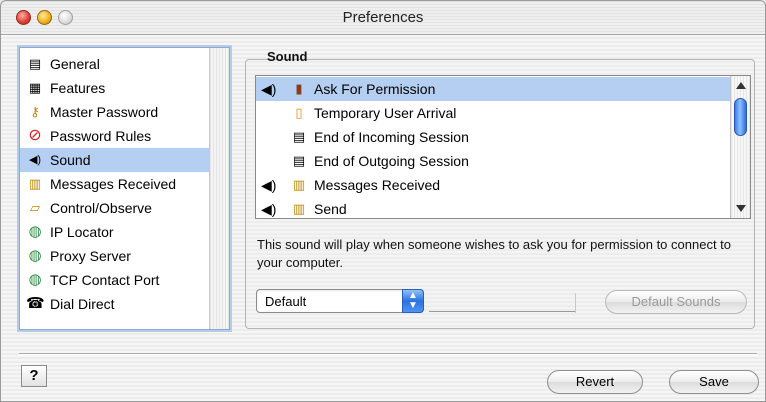 Image resolution: width=766 pixels, height=402 pixels. What do you see at coordinates (375, 89) in the screenshot?
I see `list-item-label: Ask For Permission` at bounding box center [375, 89].